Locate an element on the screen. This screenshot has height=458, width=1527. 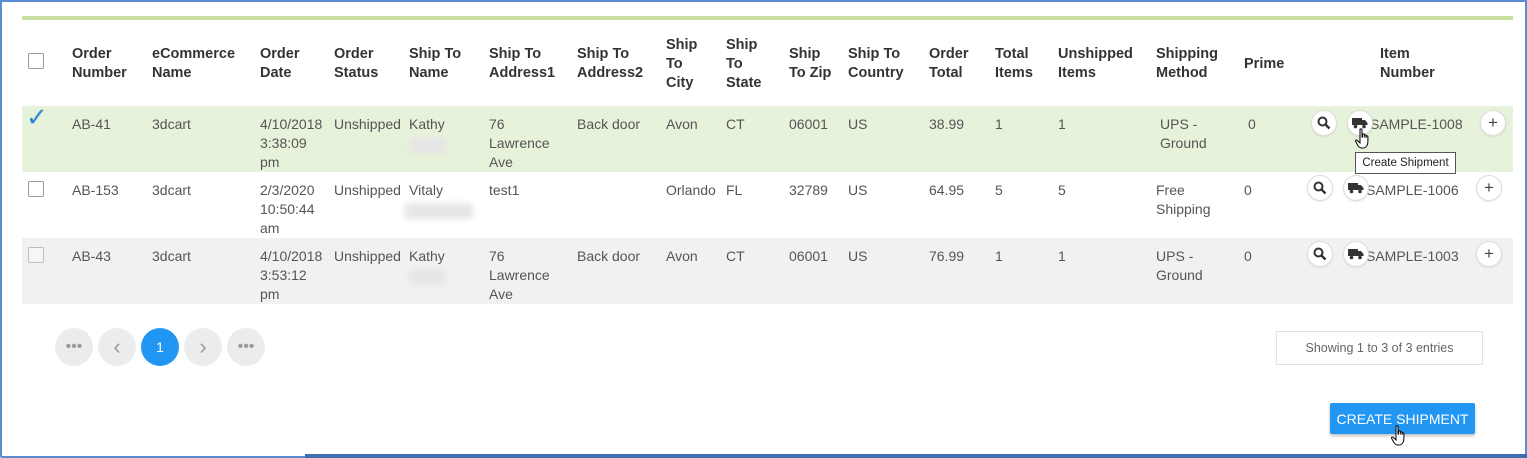
header-item-number: Item Number is located at coordinates (1420, 64).